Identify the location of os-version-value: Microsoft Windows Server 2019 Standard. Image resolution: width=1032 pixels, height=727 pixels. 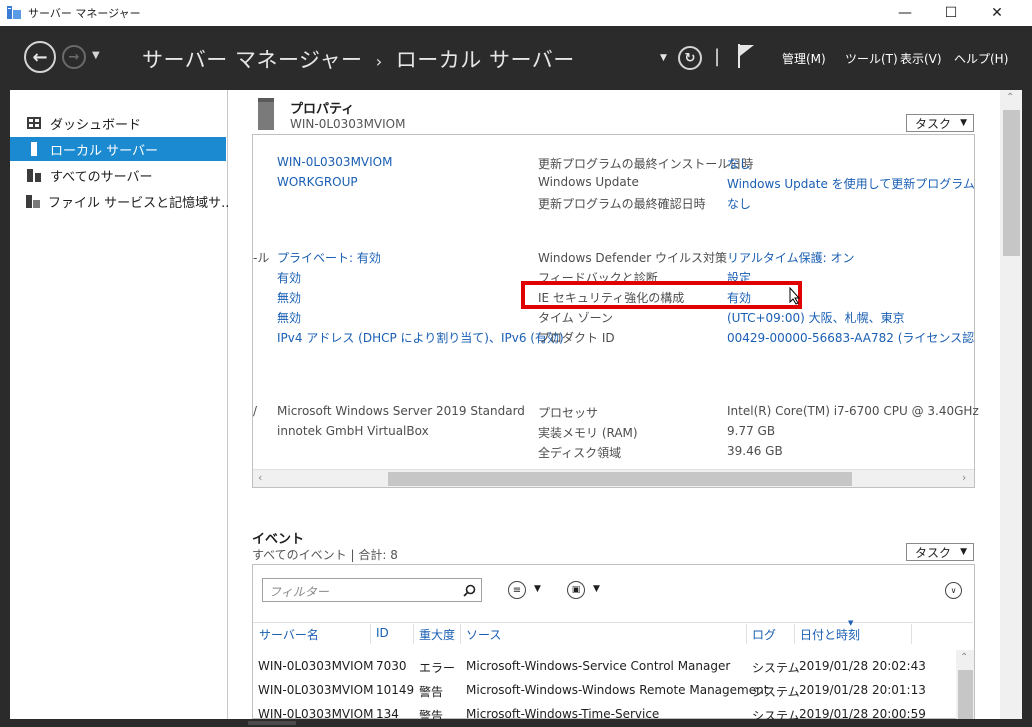
(401, 411).